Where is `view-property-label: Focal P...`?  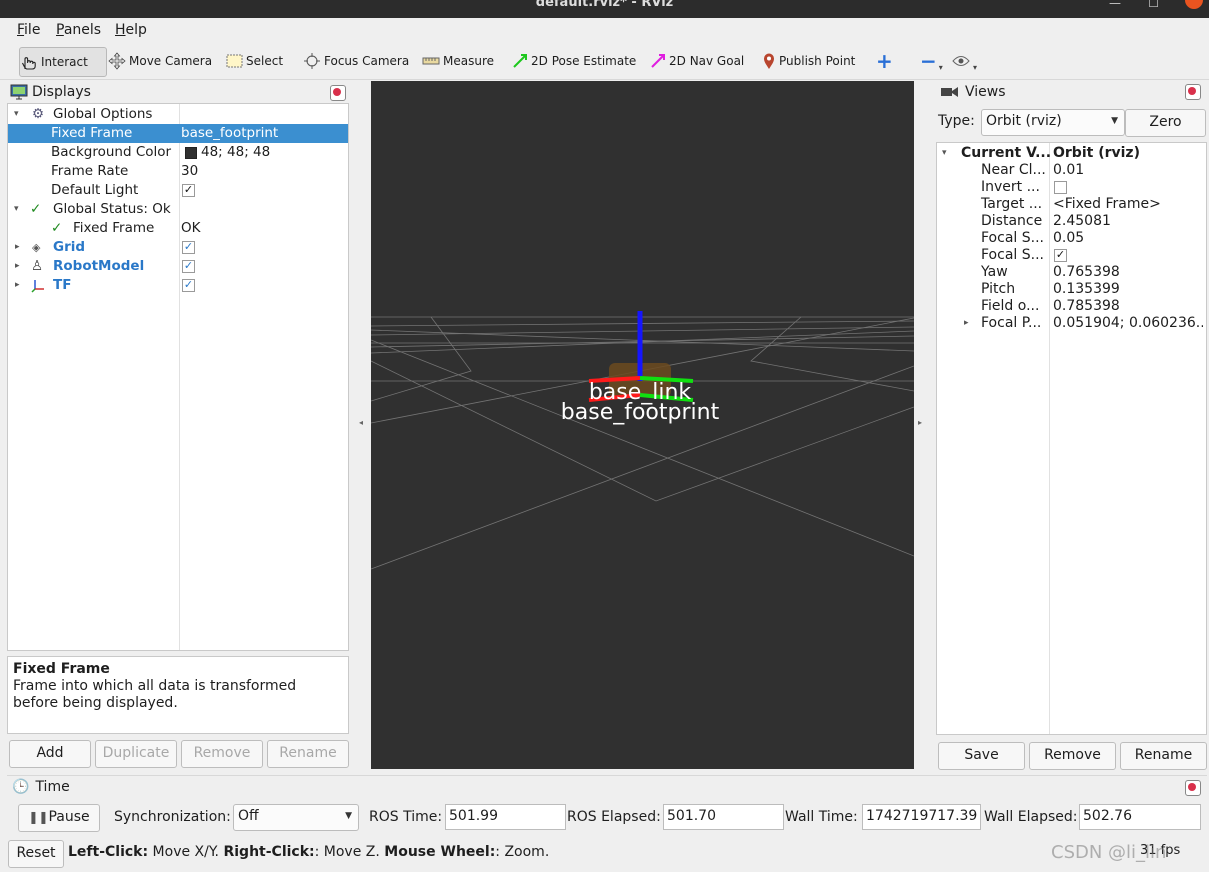 view-property-label: Focal P... is located at coordinates (1011, 323).